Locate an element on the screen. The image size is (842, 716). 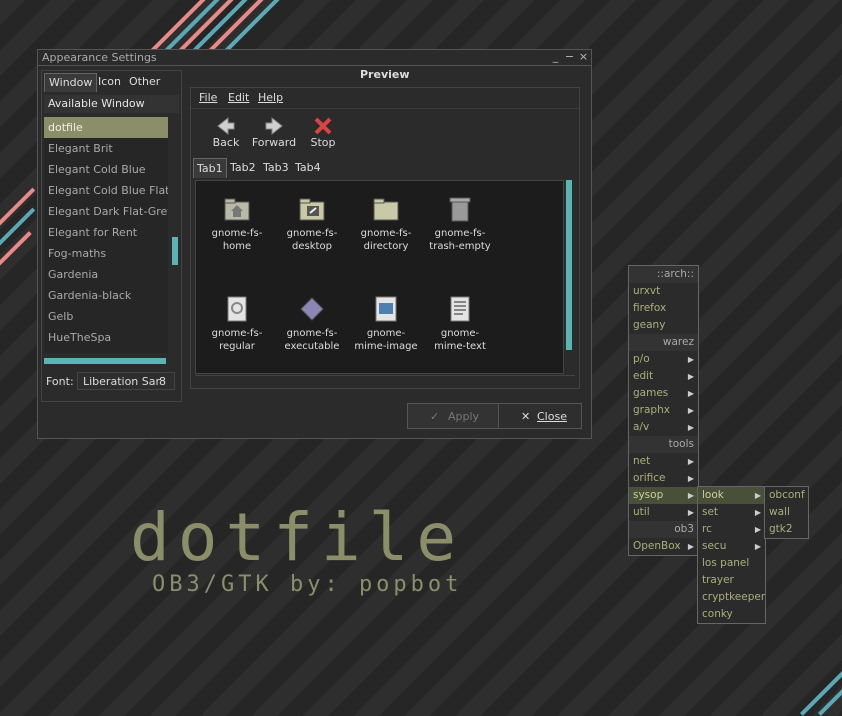
menu-header: ::arch:: is located at coordinates (663, 274).